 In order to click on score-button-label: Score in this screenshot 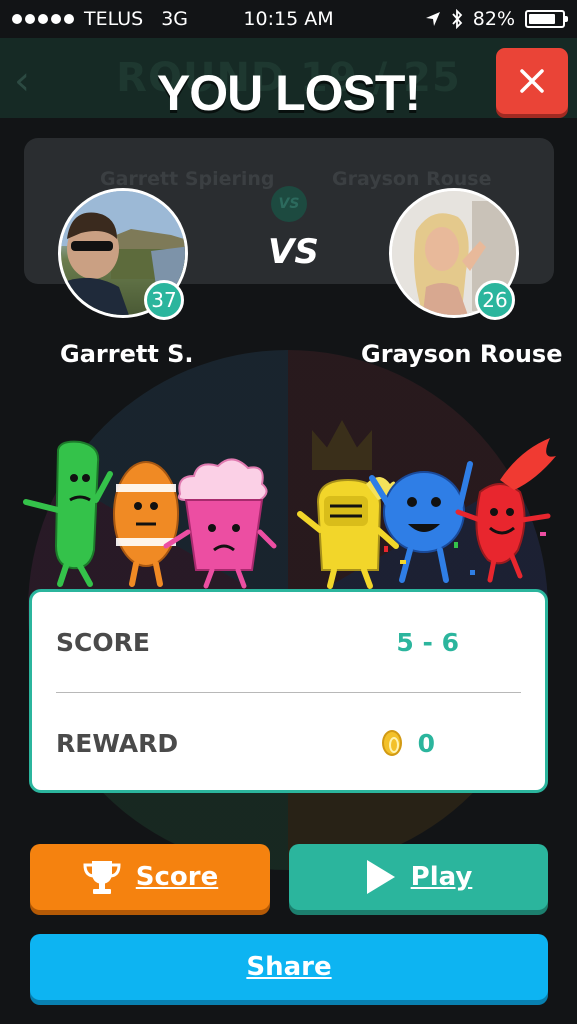, I will do `click(177, 877)`.